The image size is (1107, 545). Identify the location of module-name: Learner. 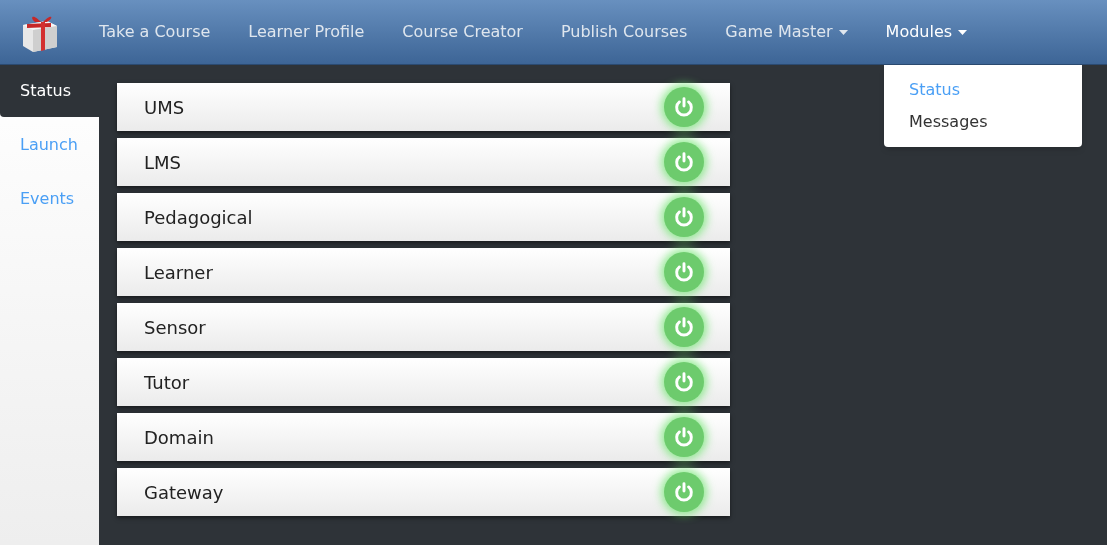
(178, 272).